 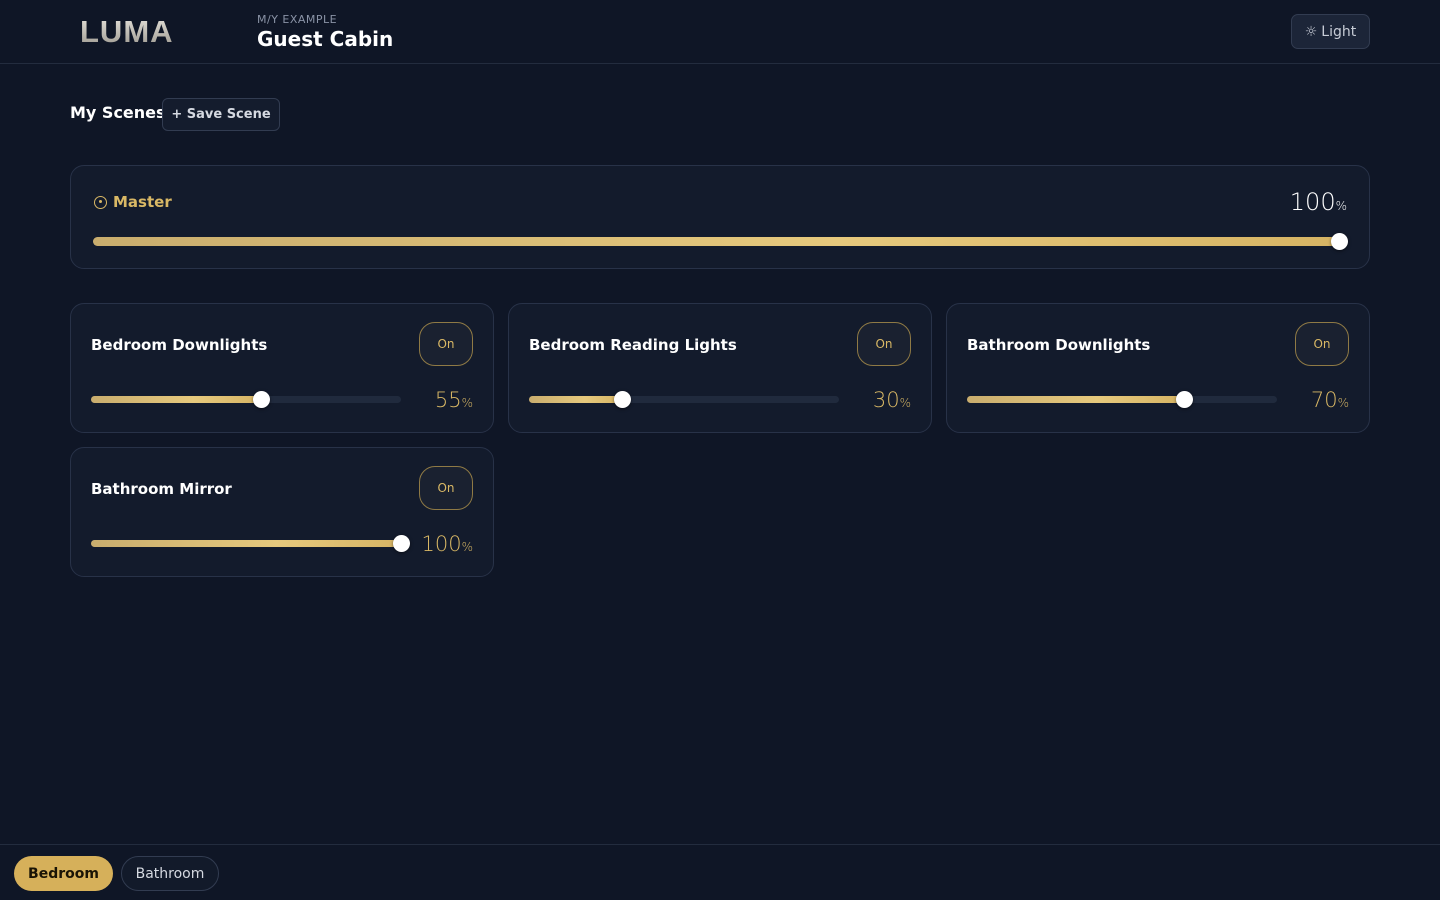 I want to click on light-name: Bedroom Downlights, so click(x=179, y=345).